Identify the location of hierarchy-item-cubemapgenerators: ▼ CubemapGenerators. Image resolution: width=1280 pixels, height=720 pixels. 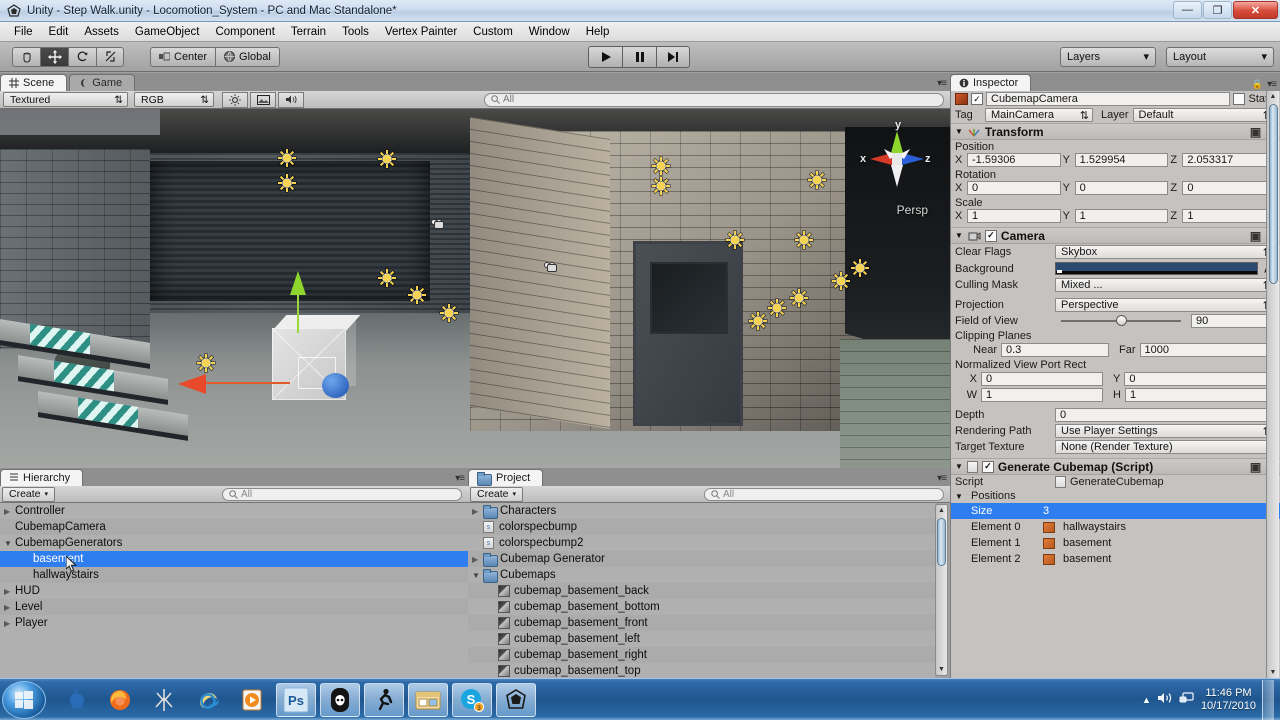
(234, 543).